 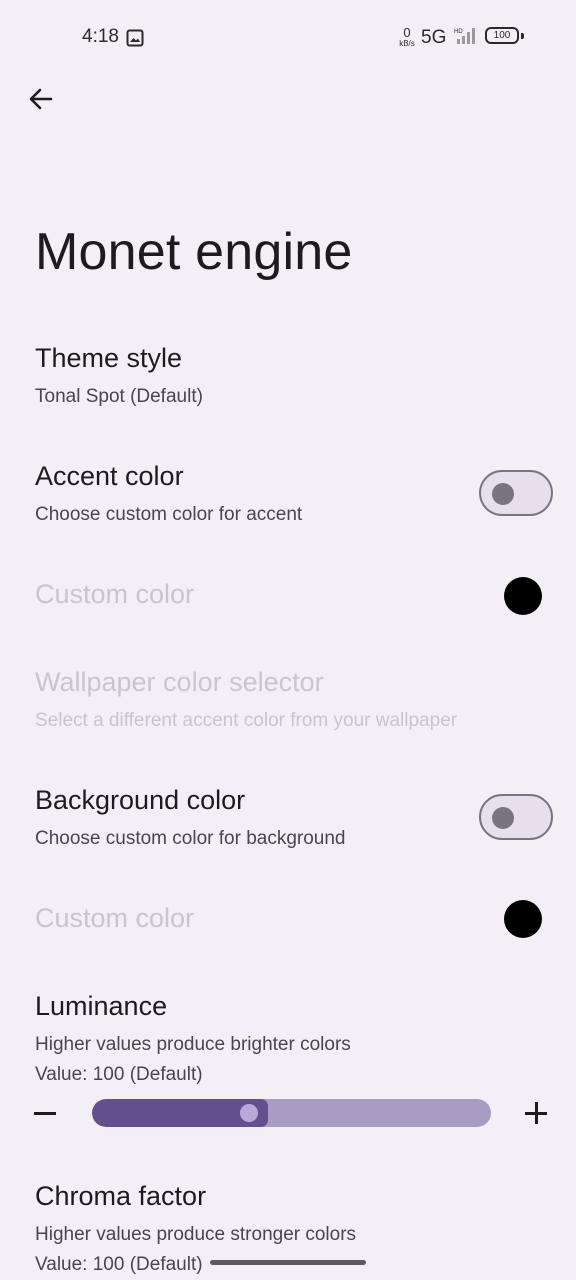 What do you see at coordinates (516, 817) in the screenshot?
I see `background-color-switch` at bounding box center [516, 817].